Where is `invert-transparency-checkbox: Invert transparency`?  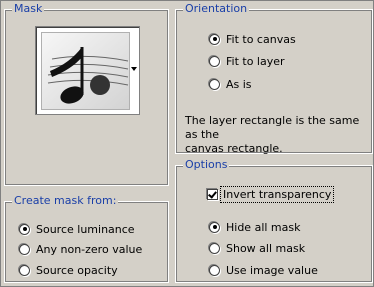 invert-transparency-checkbox: Invert transparency is located at coordinates (271, 194).